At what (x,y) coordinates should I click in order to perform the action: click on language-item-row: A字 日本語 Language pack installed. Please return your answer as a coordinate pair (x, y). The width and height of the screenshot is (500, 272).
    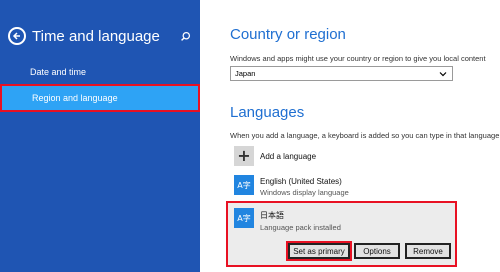
    Looking at the image, I should click on (287, 220).